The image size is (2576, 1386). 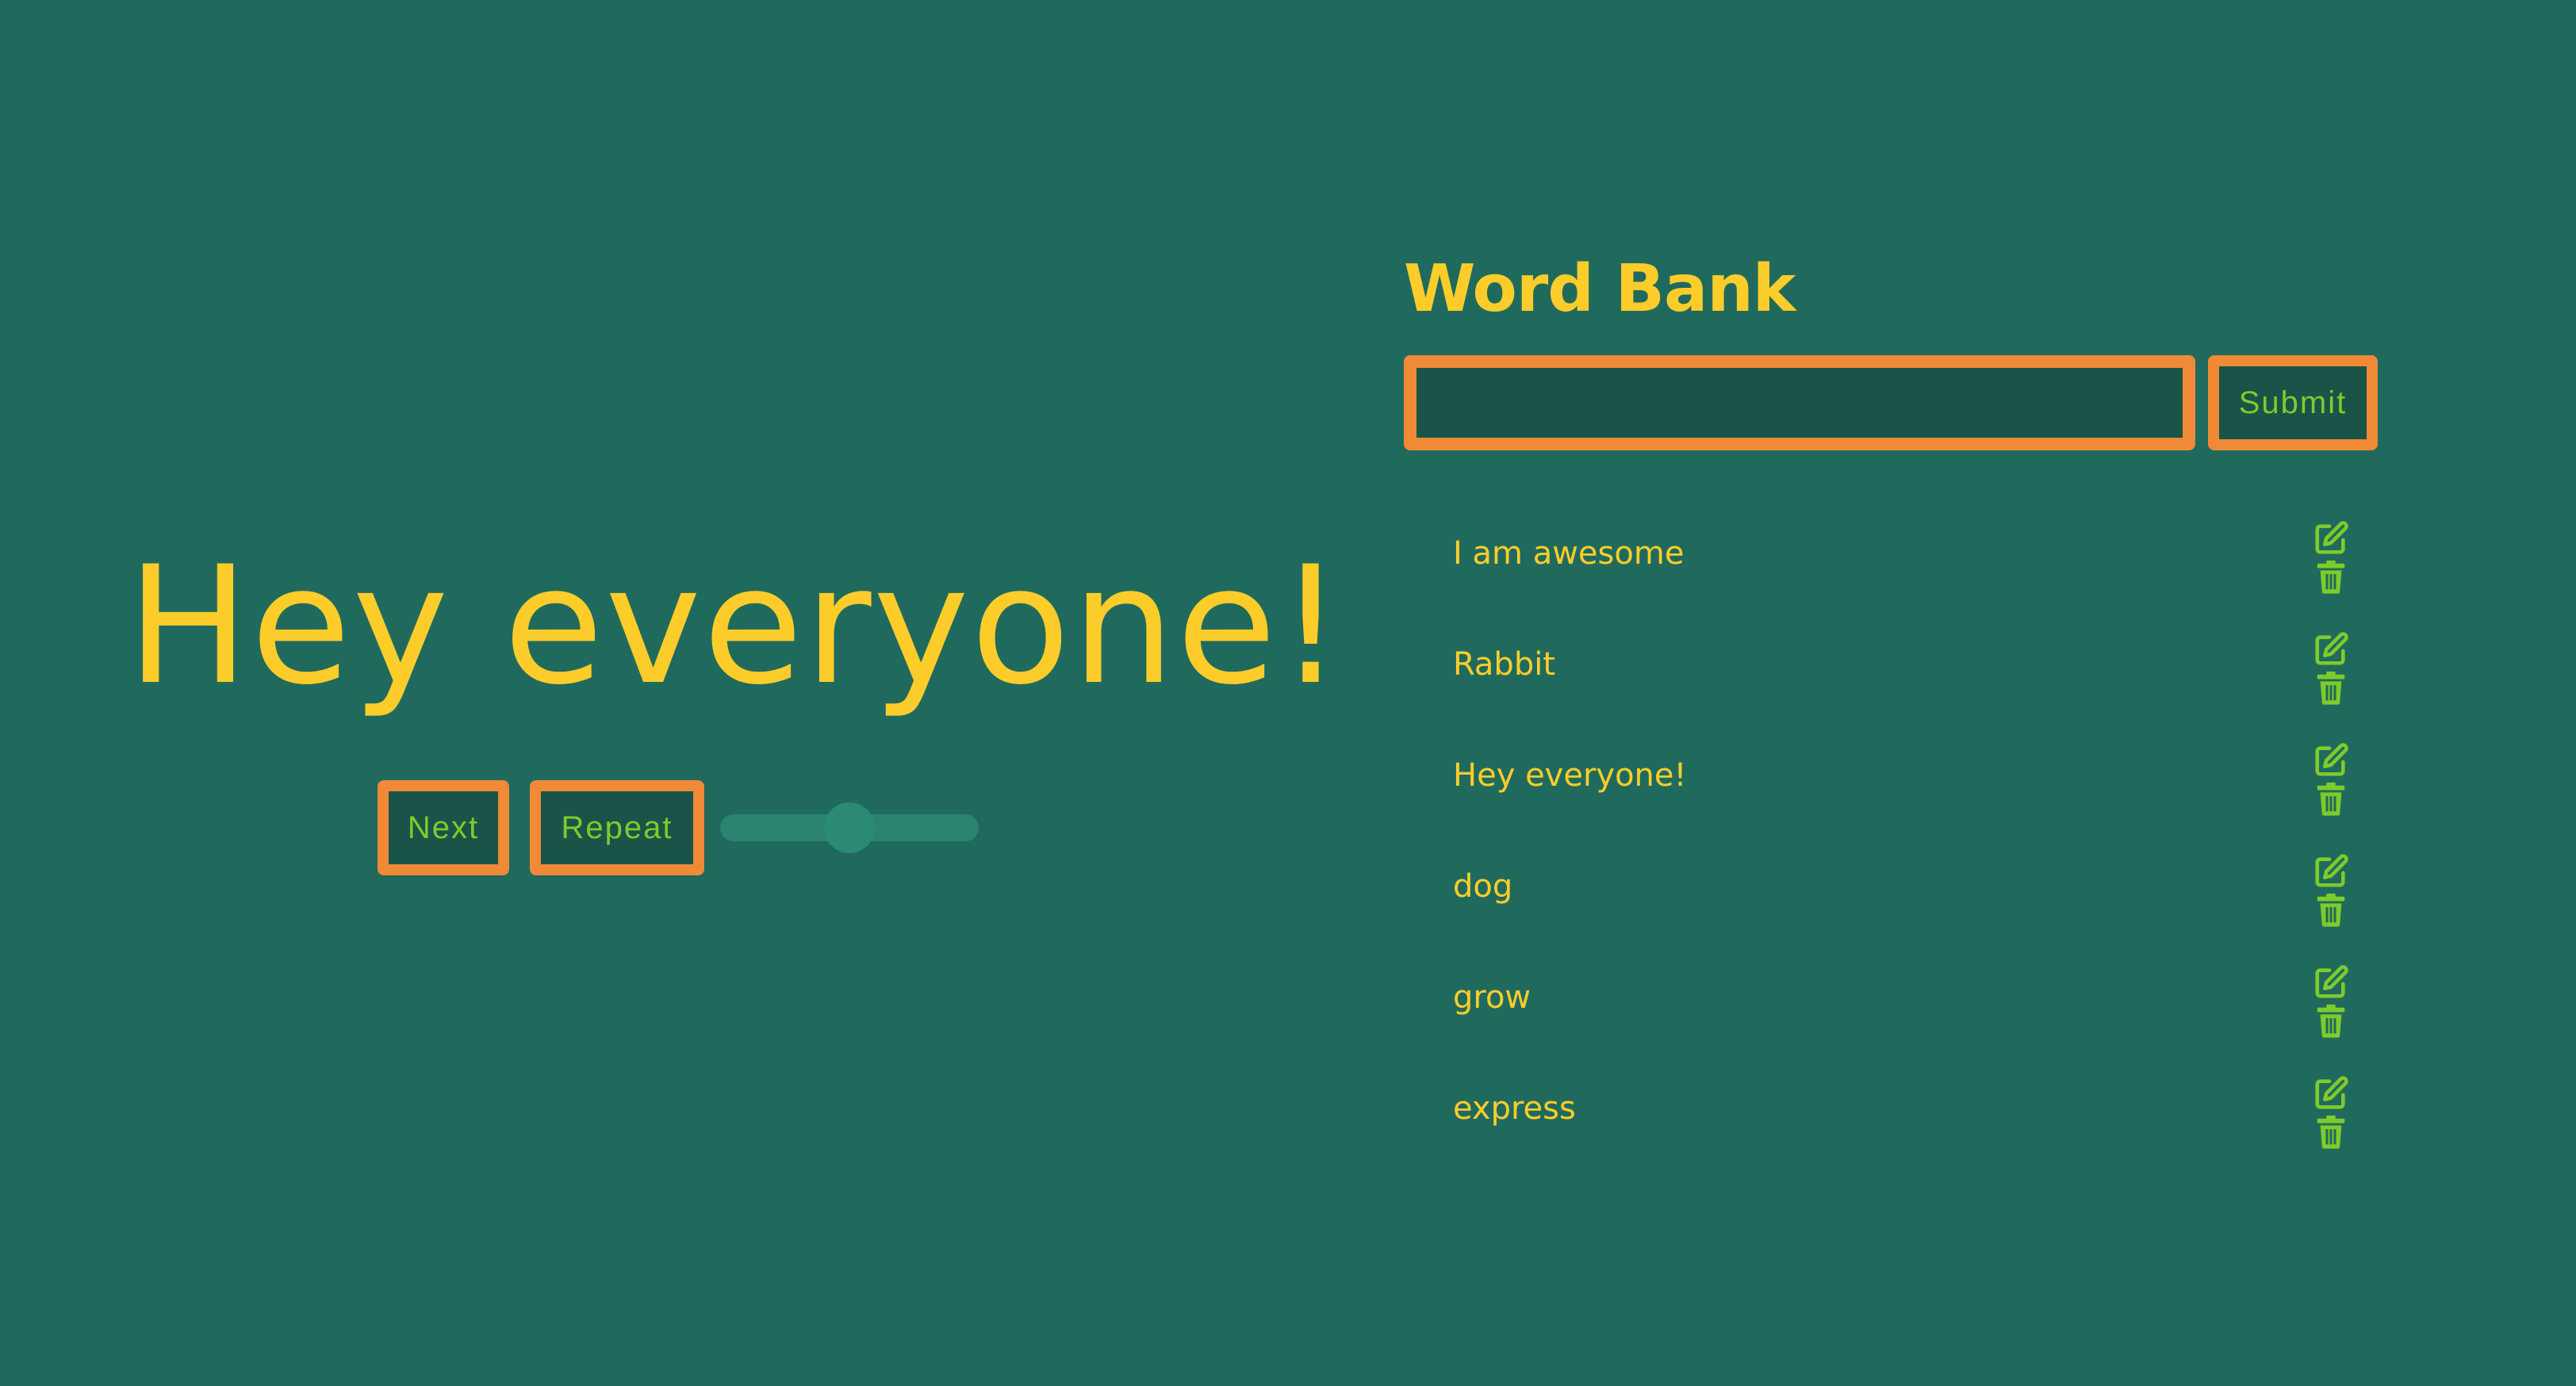 I want to click on submit-button: Submit, so click(x=2293, y=402).